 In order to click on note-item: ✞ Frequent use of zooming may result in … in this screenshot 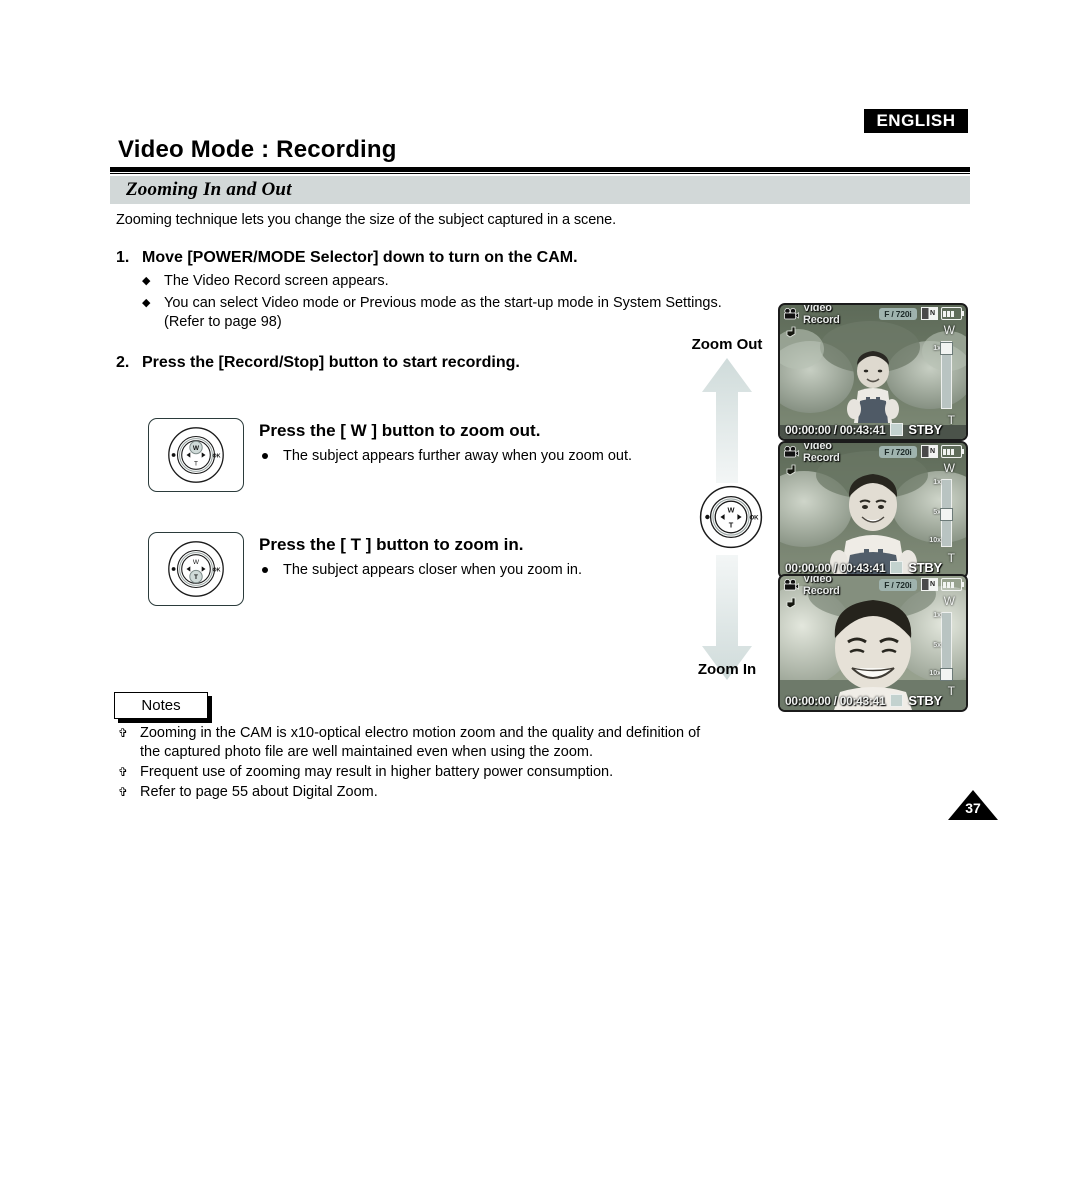, I will do `click(416, 772)`.